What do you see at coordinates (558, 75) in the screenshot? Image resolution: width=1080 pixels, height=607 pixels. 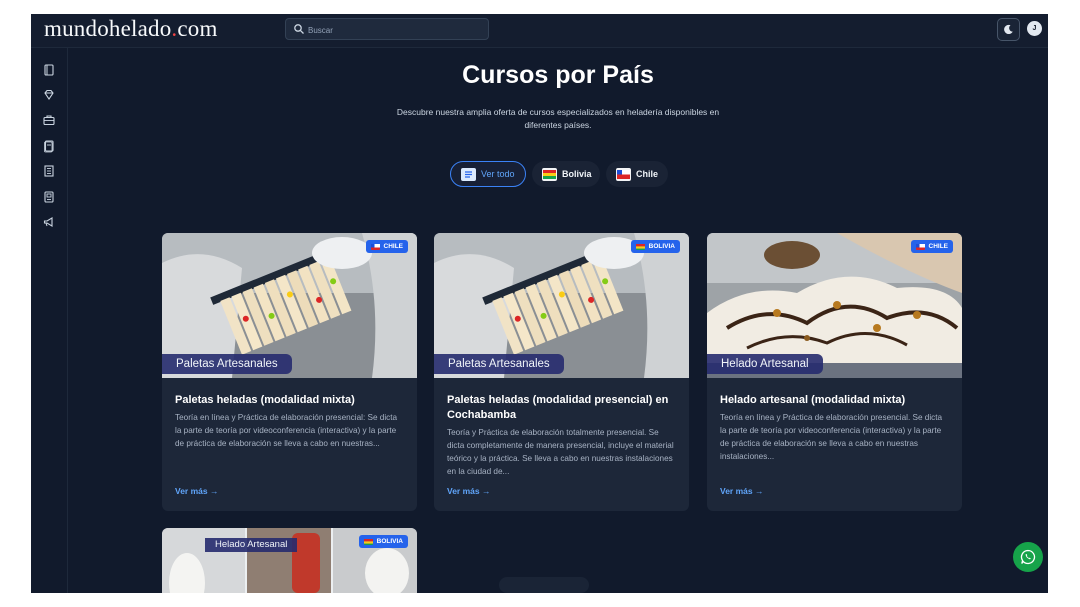 I see `page-title: Cursos por País` at bounding box center [558, 75].